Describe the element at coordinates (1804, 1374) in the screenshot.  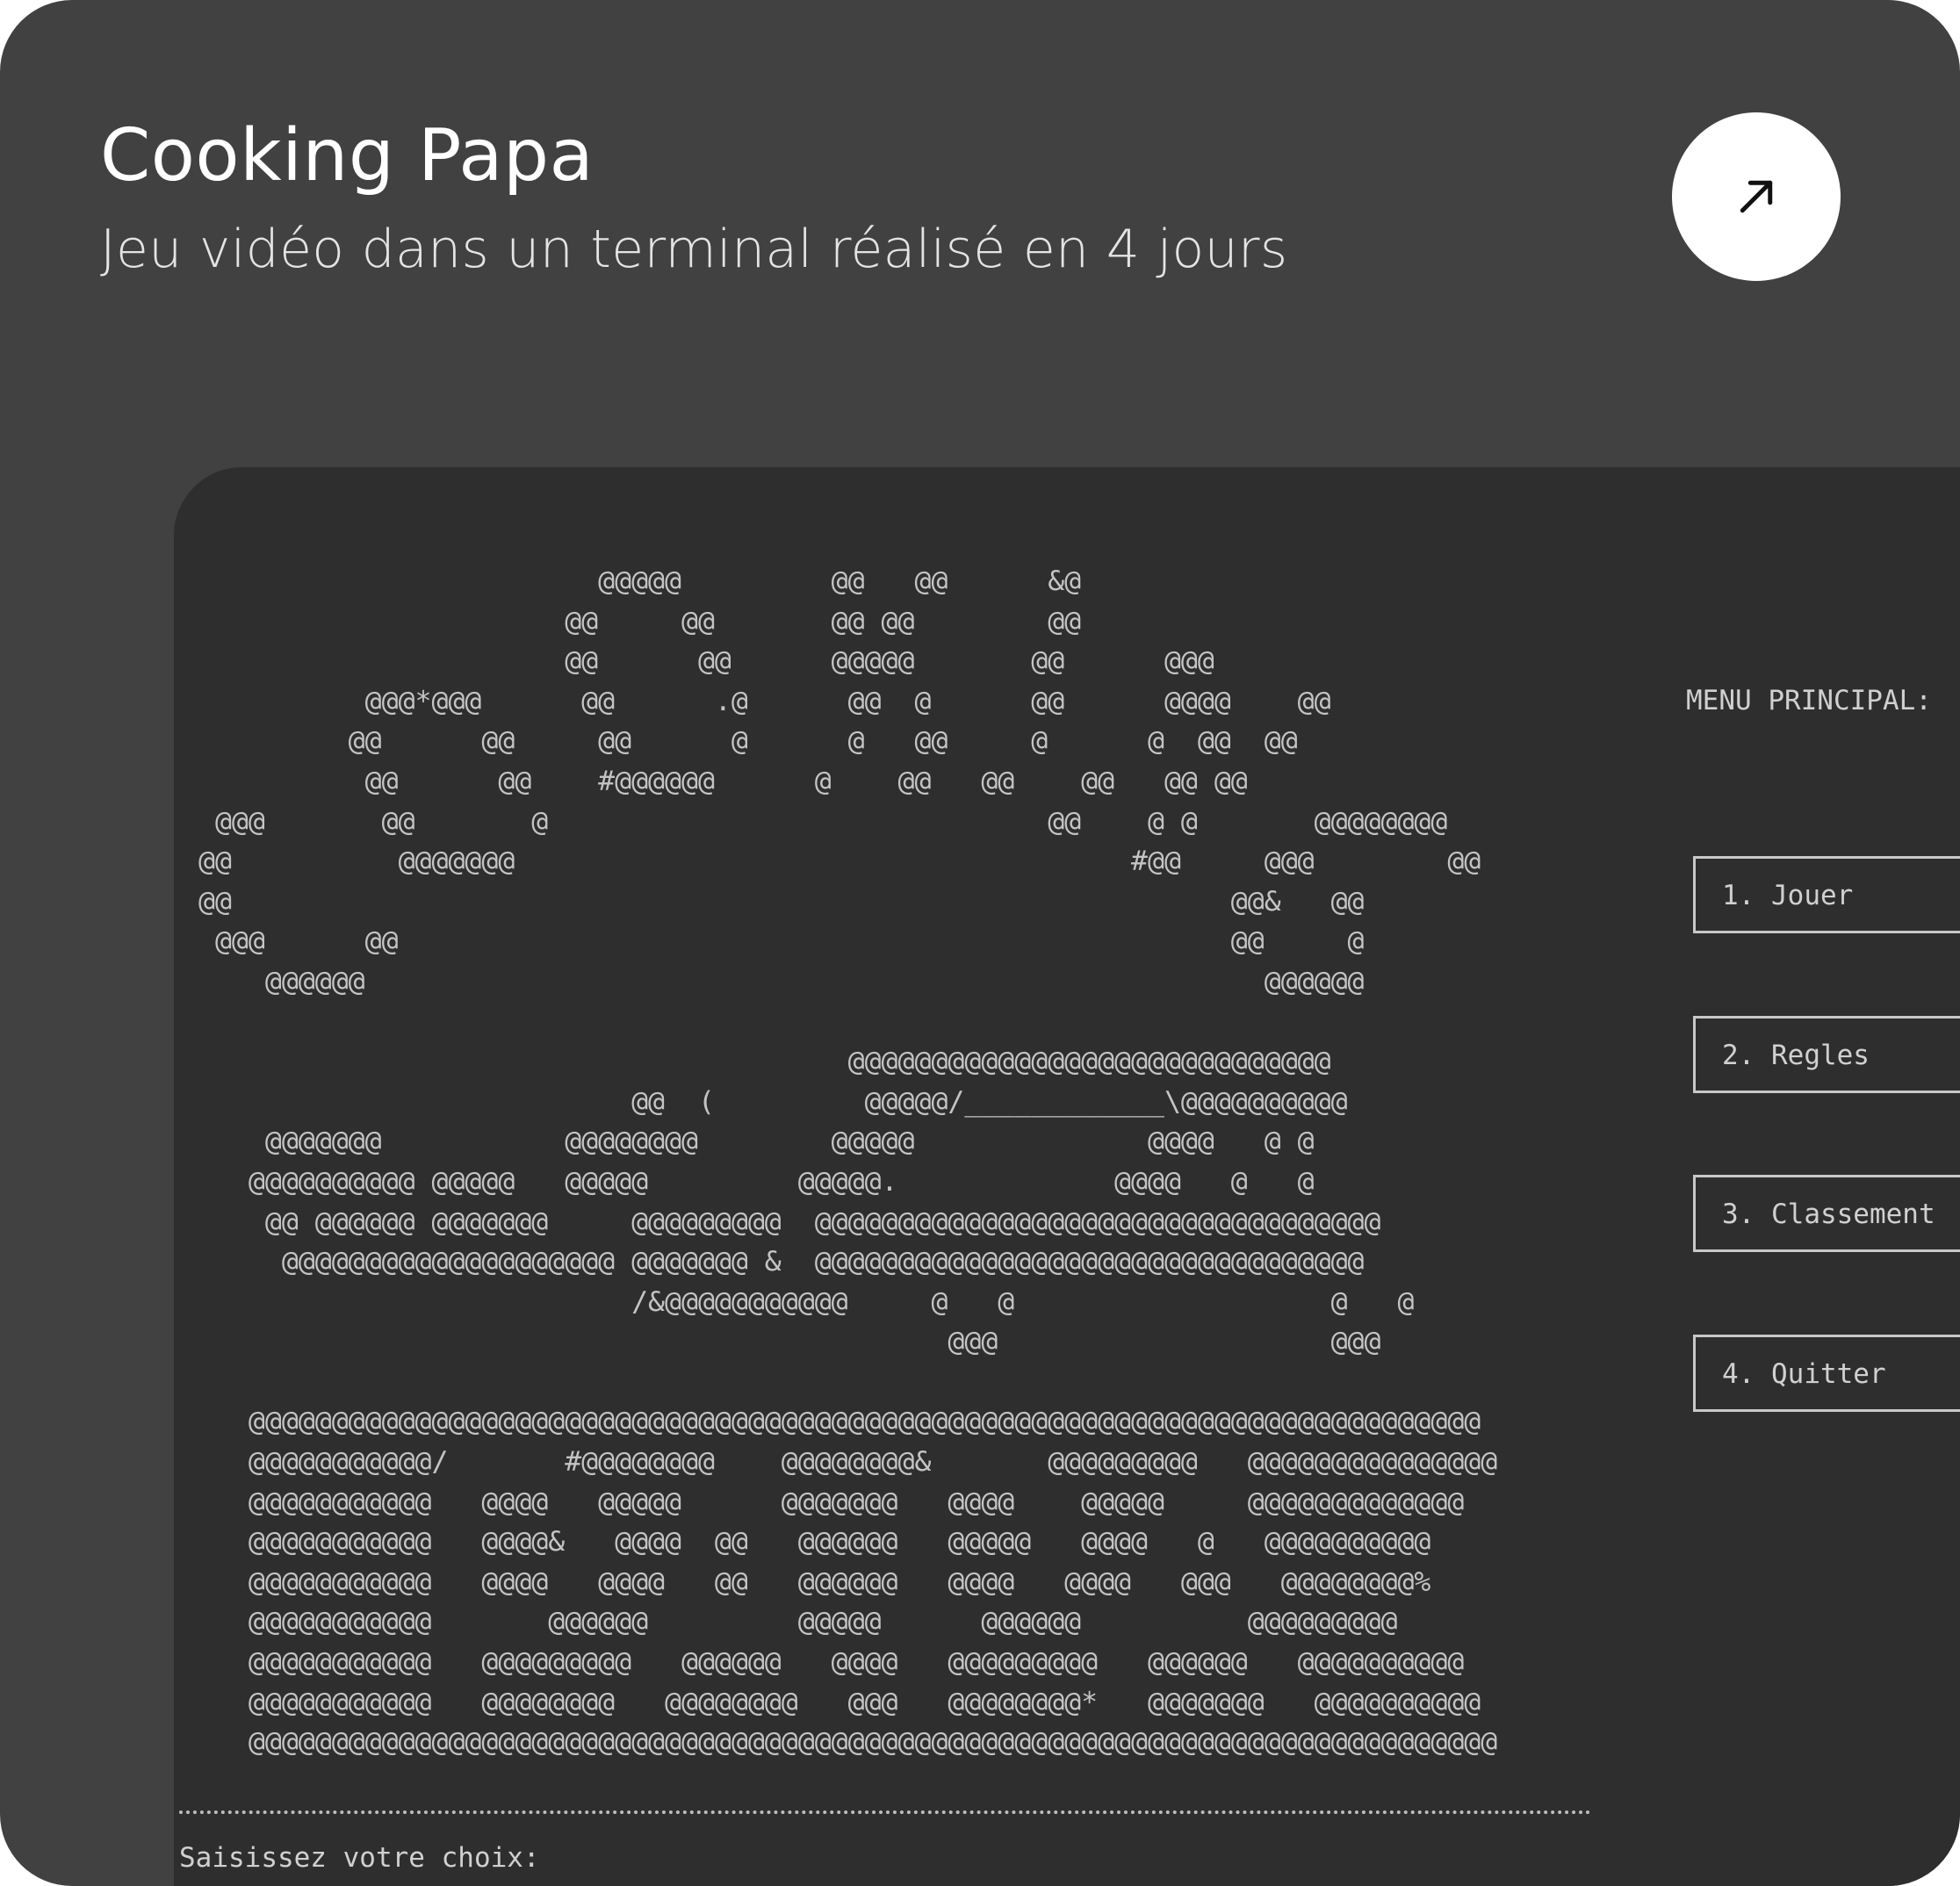
I see `menu-item-label: 4. Quitter` at that location.